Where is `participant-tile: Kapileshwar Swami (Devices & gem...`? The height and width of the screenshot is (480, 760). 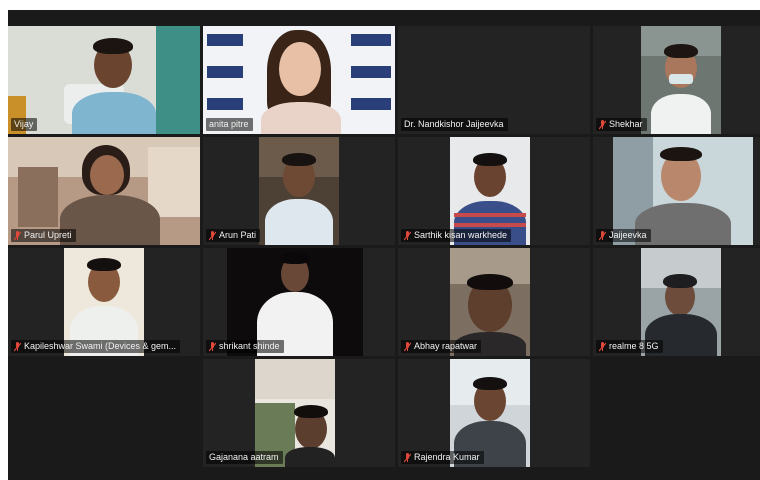
participant-tile: Kapileshwar Swami (Devices & gem... is located at coordinates (104, 302).